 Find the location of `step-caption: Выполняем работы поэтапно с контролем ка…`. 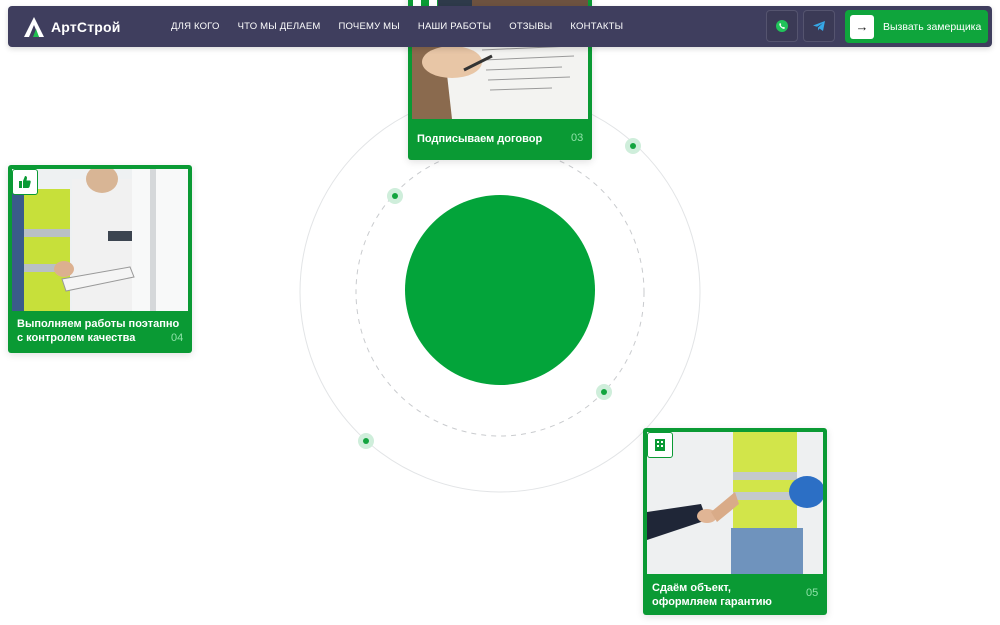

step-caption: Выполняем работы поэтапно с контролем ка… is located at coordinates (98, 331).